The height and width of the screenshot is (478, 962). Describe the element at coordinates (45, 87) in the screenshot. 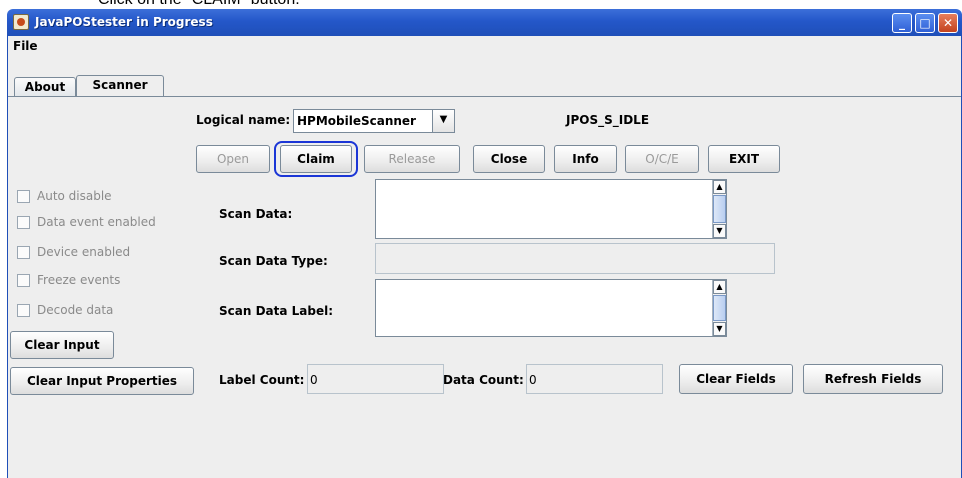

I see `tab-about: About` at that location.